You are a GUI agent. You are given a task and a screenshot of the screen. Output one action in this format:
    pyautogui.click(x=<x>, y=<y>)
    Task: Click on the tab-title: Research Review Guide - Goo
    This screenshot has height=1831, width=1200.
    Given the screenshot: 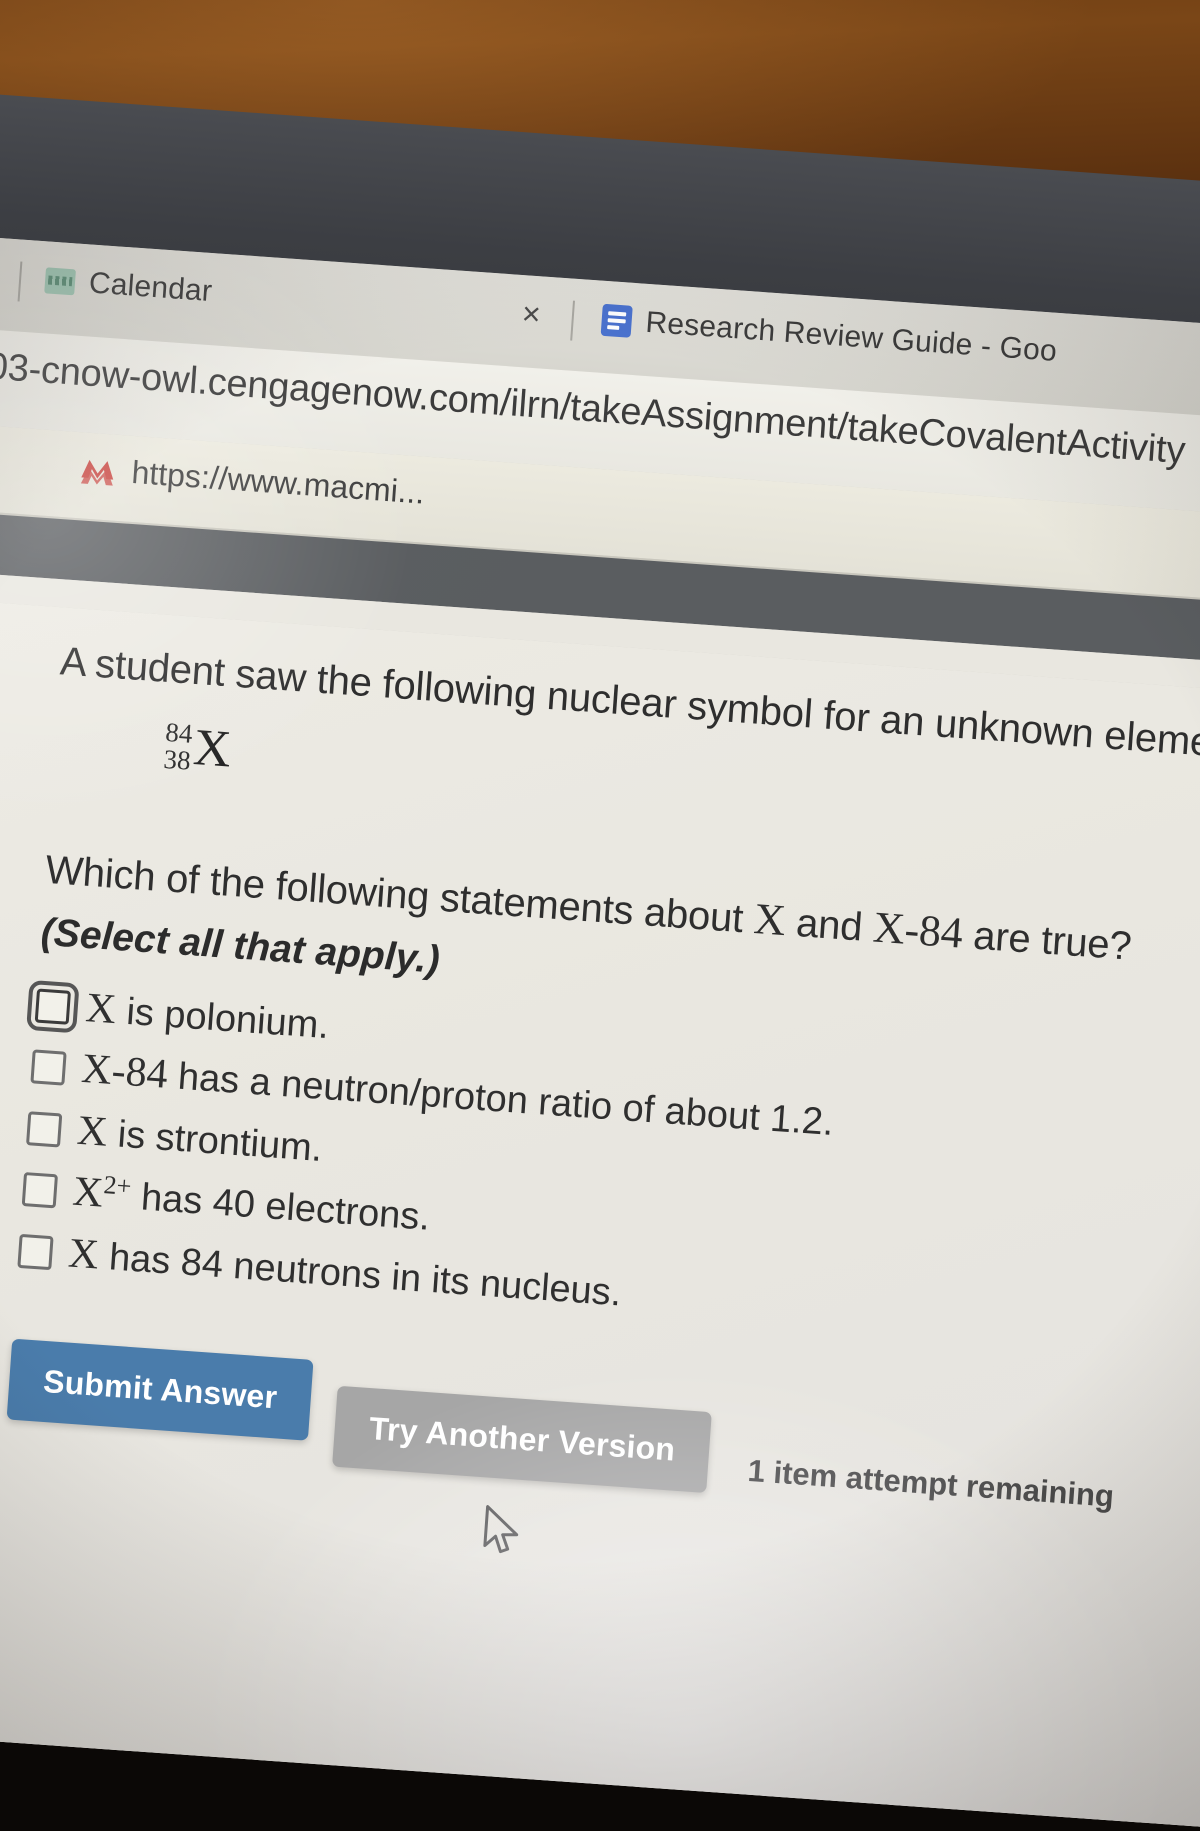 What is the action you would take?
    pyautogui.click(x=851, y=336)
    